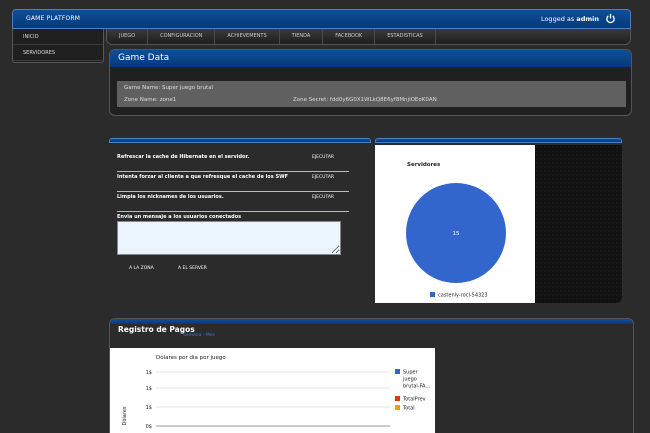 This screenshot has height=433, width=650. Describe the element at coordinates (610, 18) in the screenshot. I see `power-icon` at that location.